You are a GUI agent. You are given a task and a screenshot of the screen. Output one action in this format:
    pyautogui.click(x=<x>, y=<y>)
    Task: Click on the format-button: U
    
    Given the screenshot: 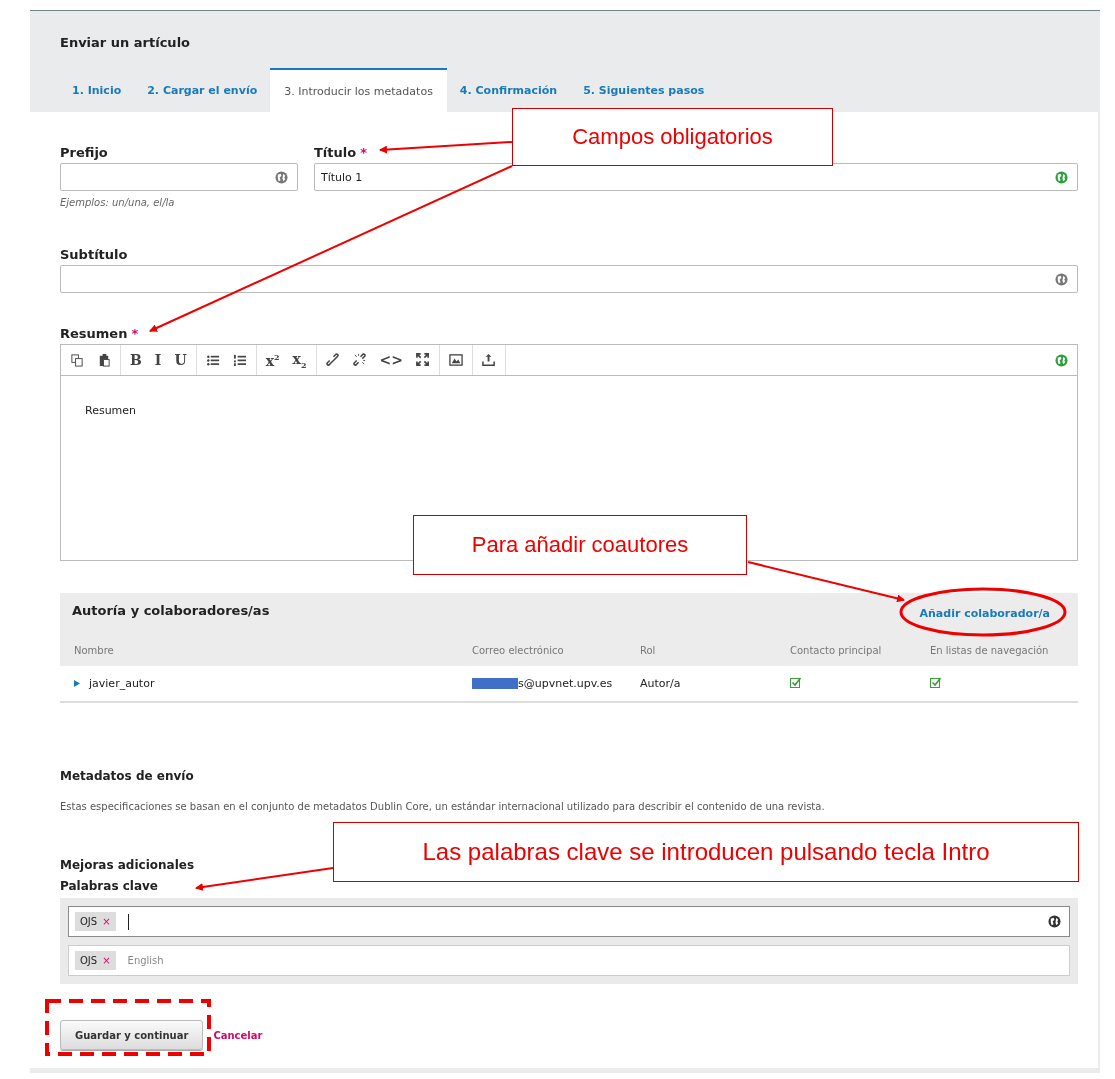 What is the action you would take?
    pyautogui.click(x=180, y=360)
    